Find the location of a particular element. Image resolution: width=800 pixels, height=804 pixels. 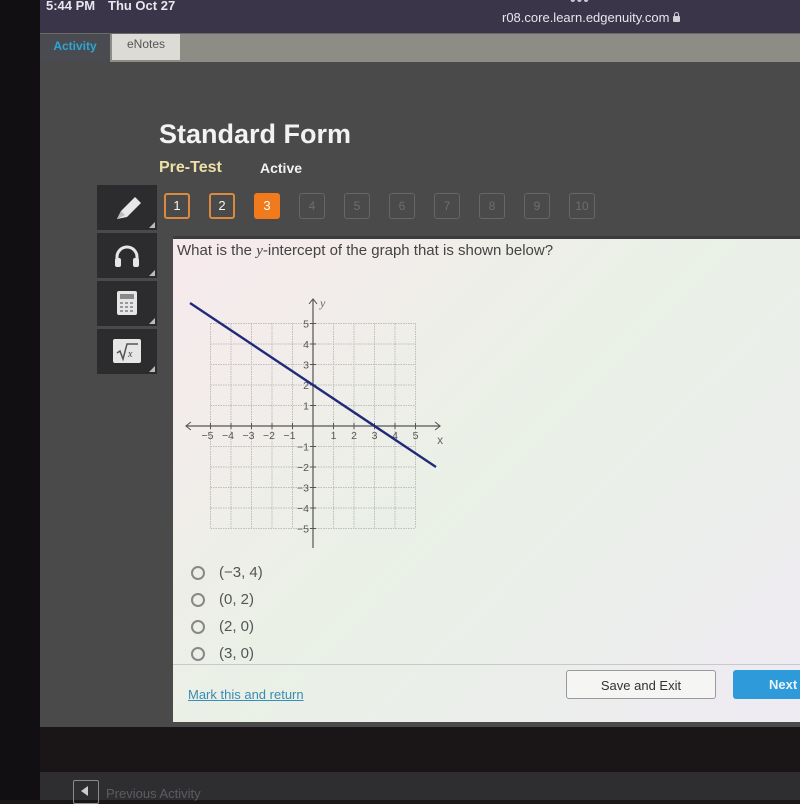

device-bezel is located at coordinates (20, 400).